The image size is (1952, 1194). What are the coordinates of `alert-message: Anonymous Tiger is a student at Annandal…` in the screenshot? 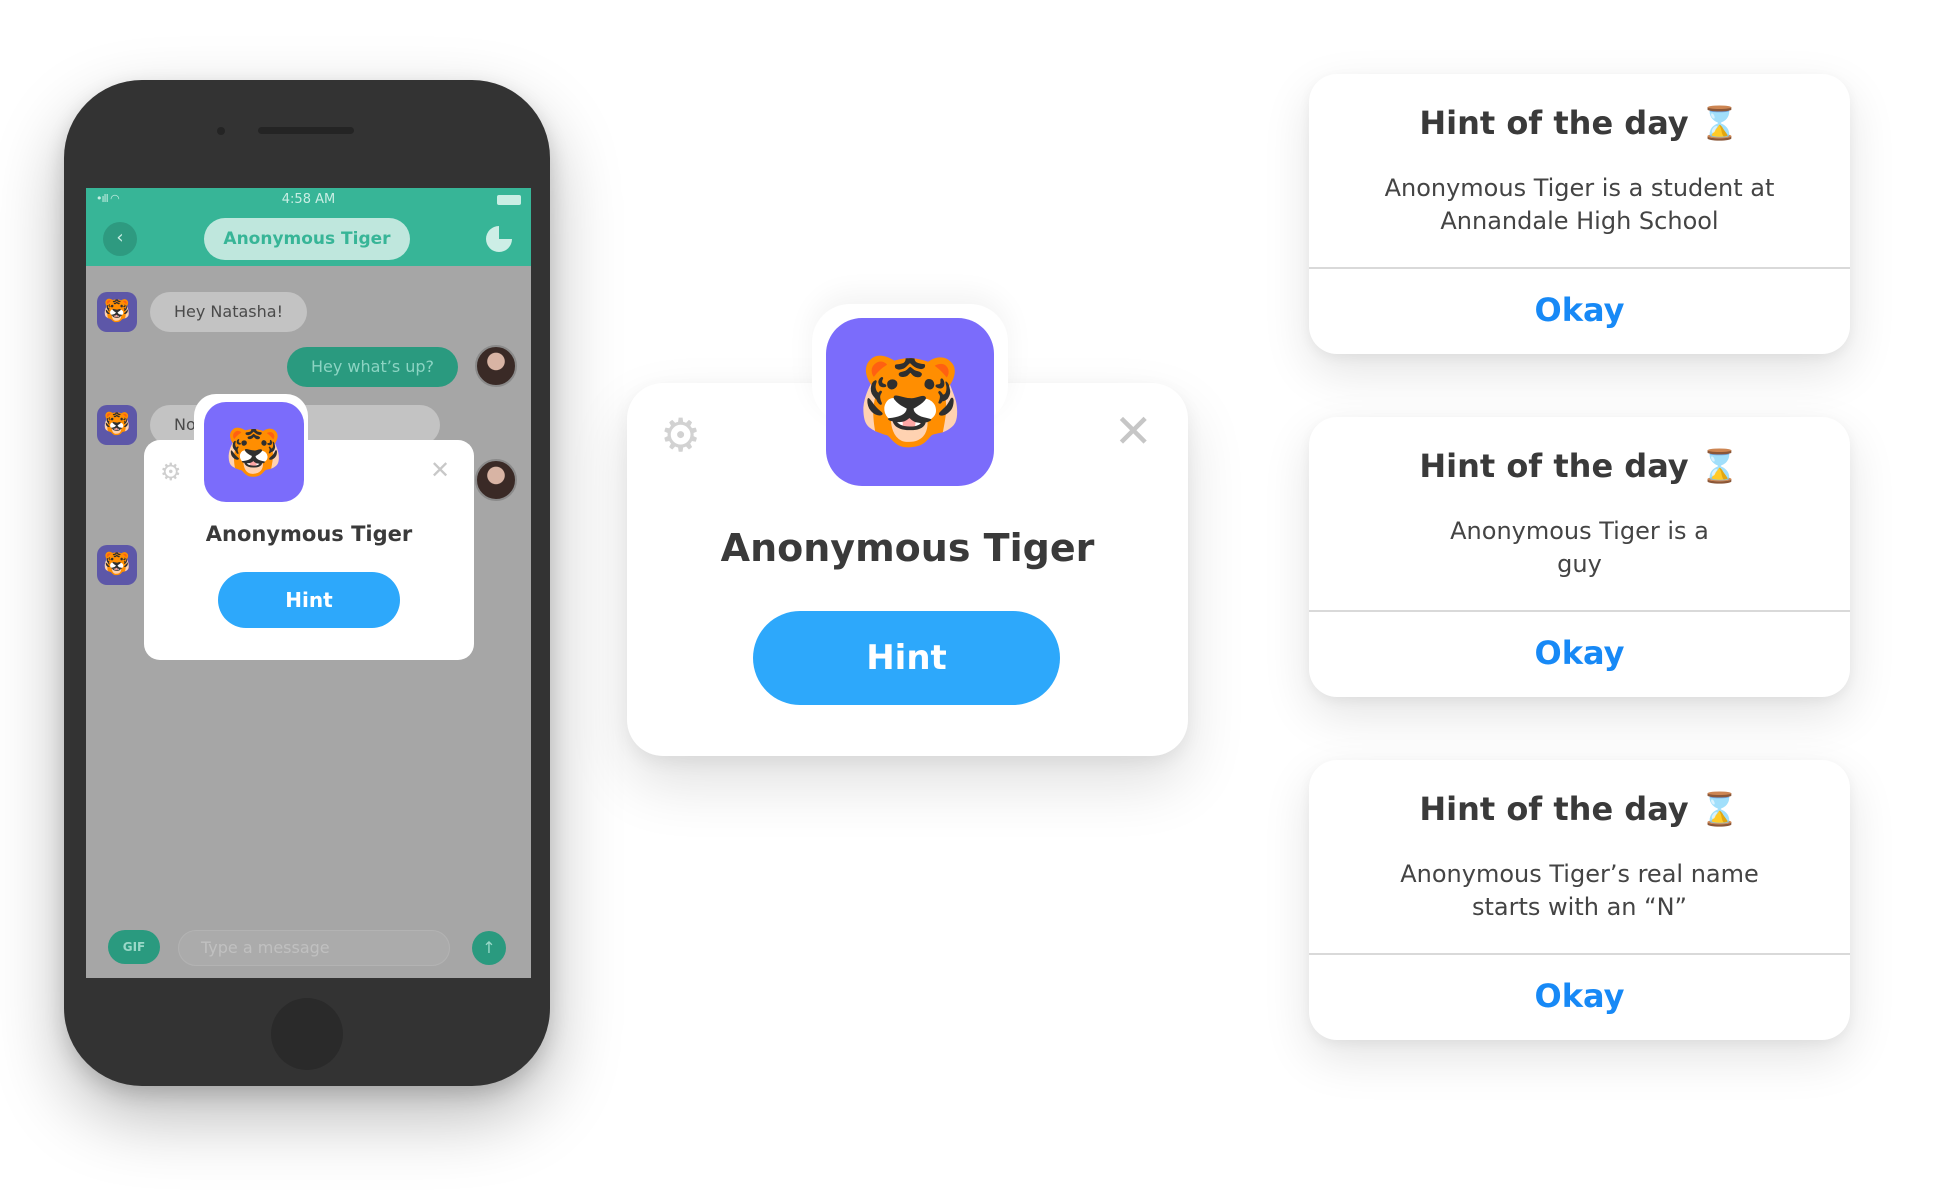 It's located at (1579, 204).